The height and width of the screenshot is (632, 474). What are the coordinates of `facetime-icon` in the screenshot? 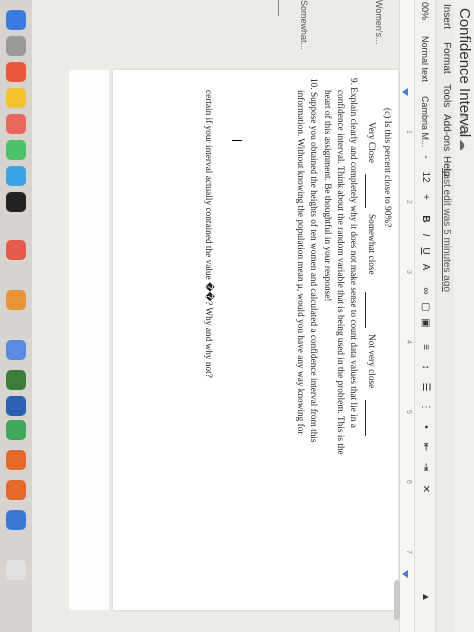 It's located at (16, 150).